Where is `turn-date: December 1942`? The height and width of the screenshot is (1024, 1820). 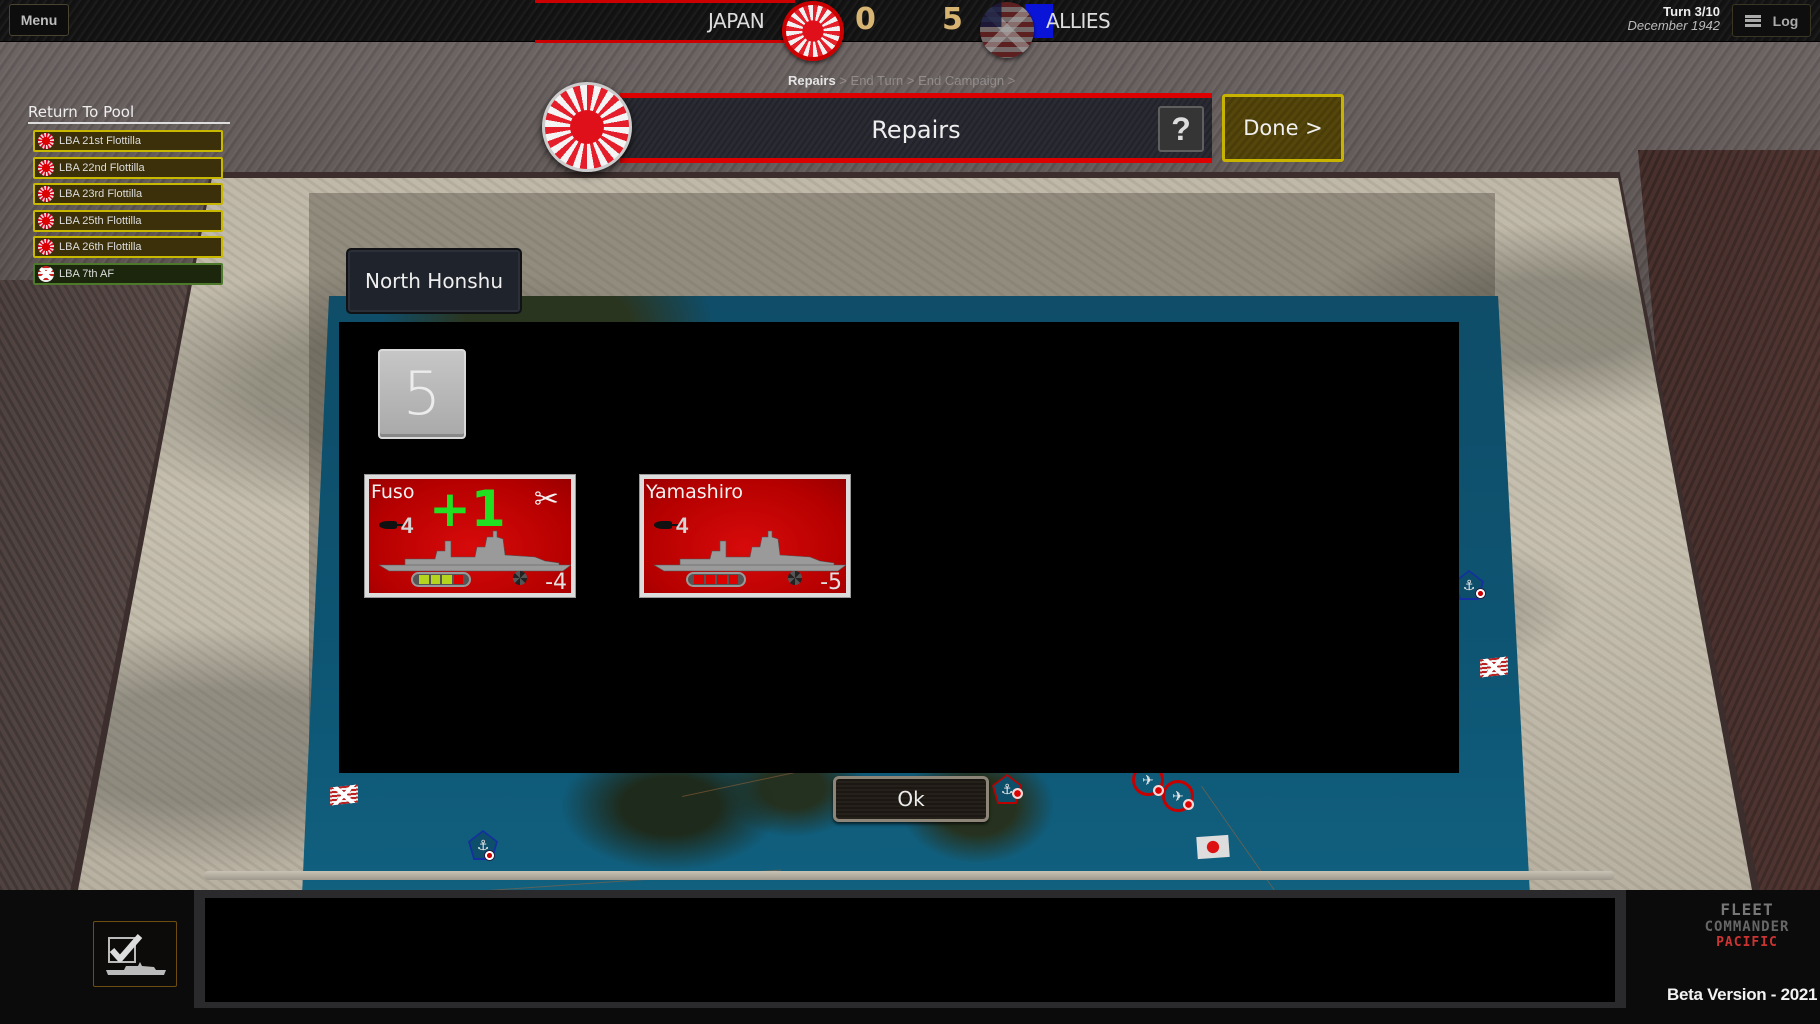
turn-date: December 1942 is located at coordinates (1674, 25).